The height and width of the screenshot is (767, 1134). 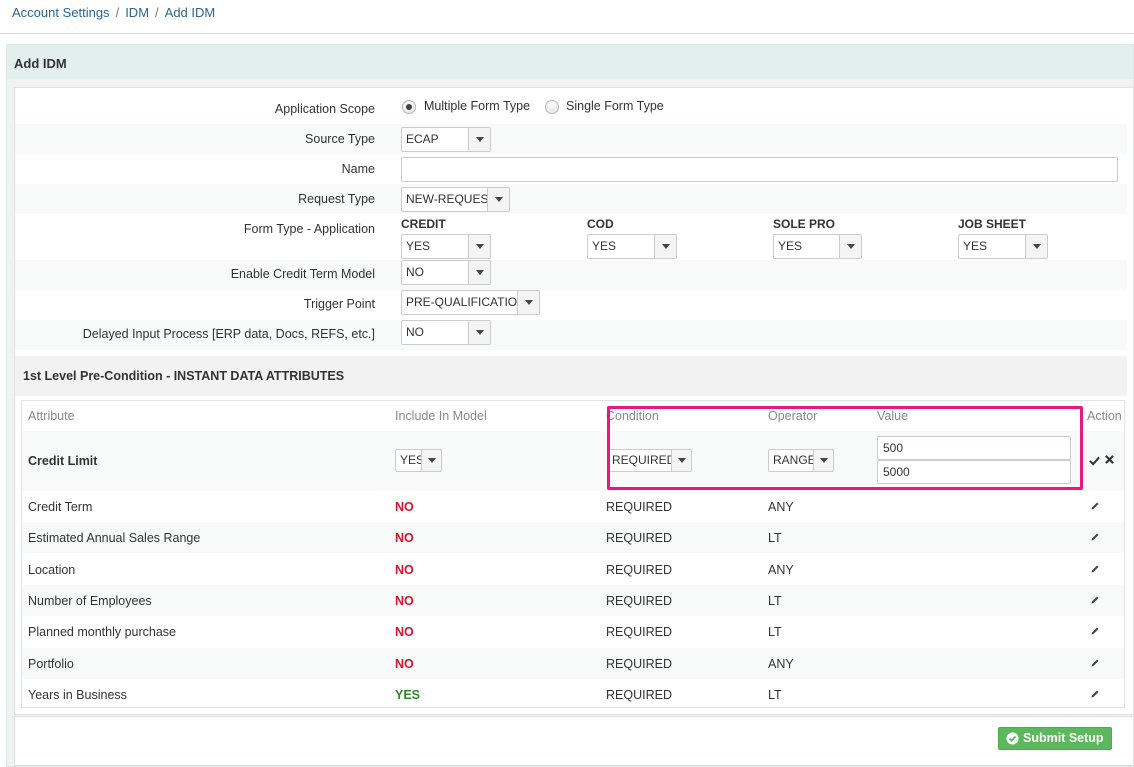 I want to click on table-row: Credit Term NO REQUIRED ANY, so click(x=573, y=506).